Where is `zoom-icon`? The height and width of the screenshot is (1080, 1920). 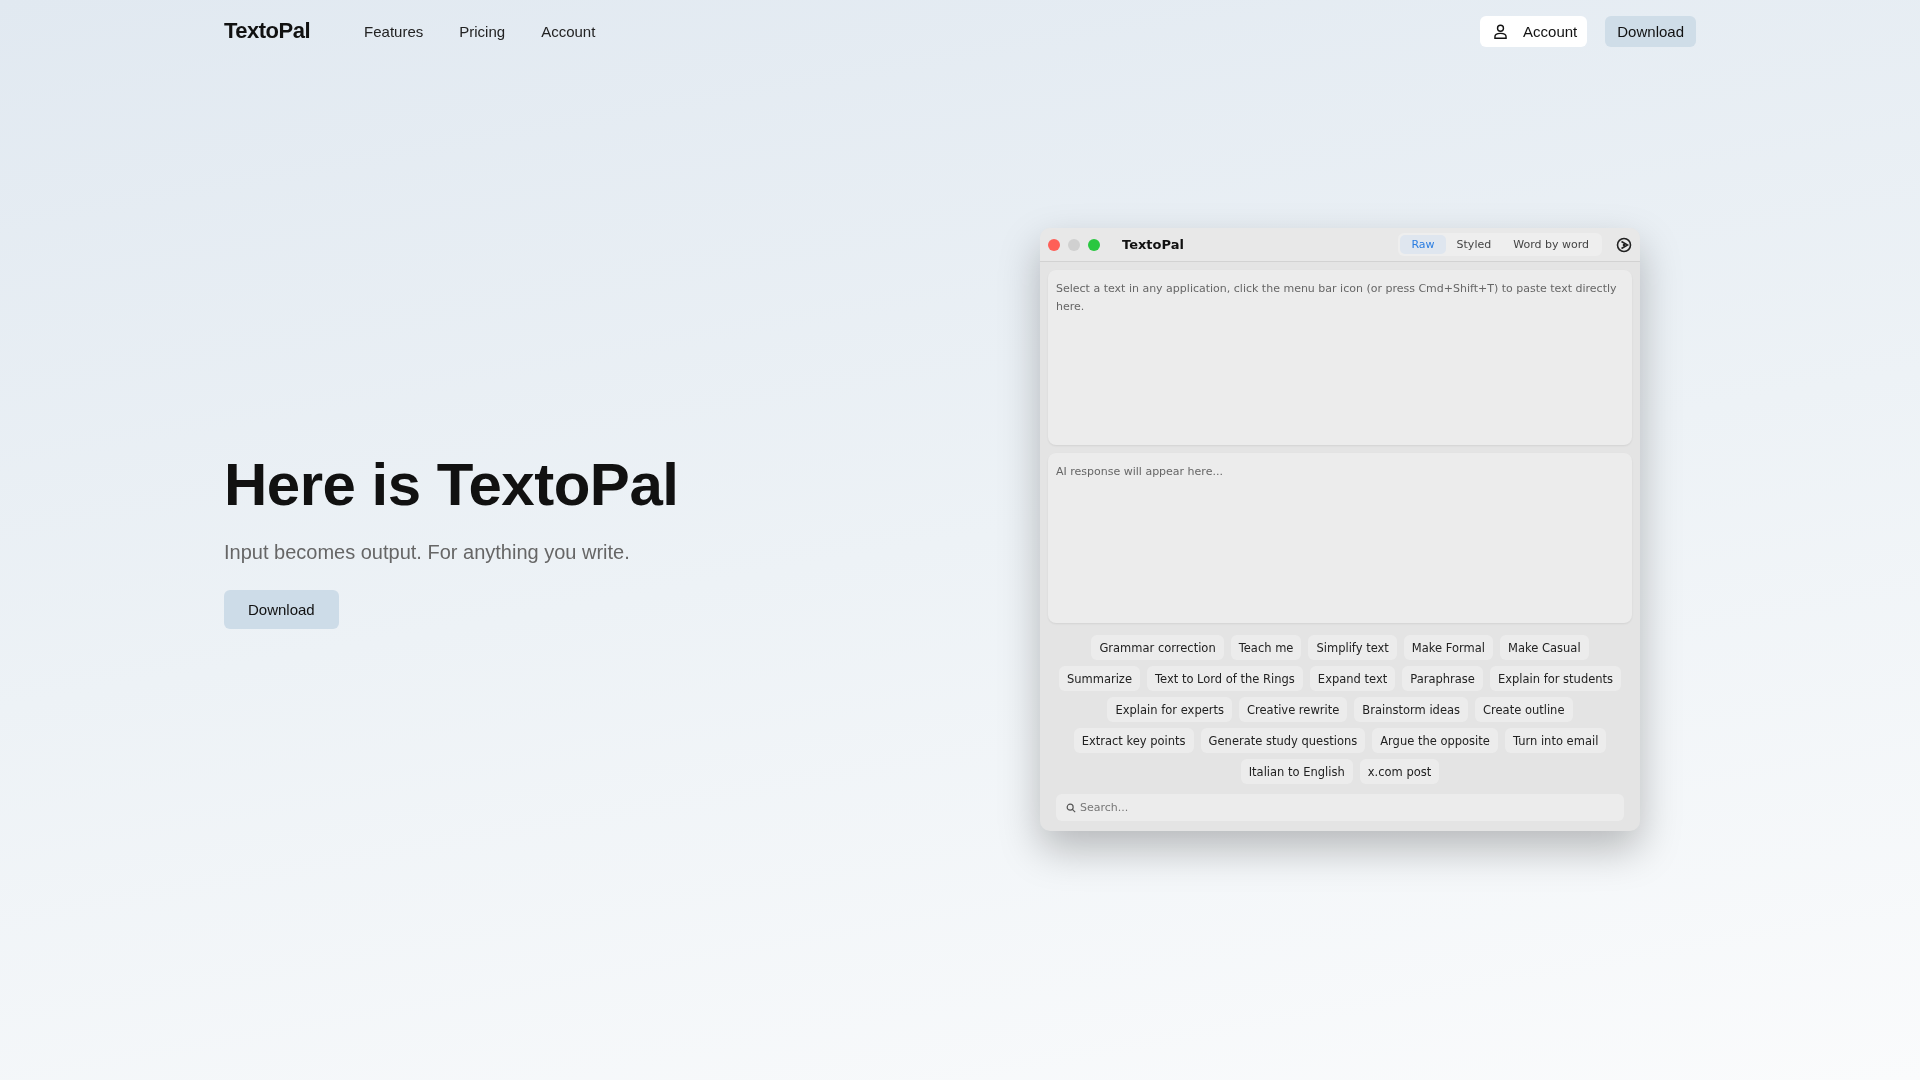 zoom-icon is located at coordinates (1094, 244).